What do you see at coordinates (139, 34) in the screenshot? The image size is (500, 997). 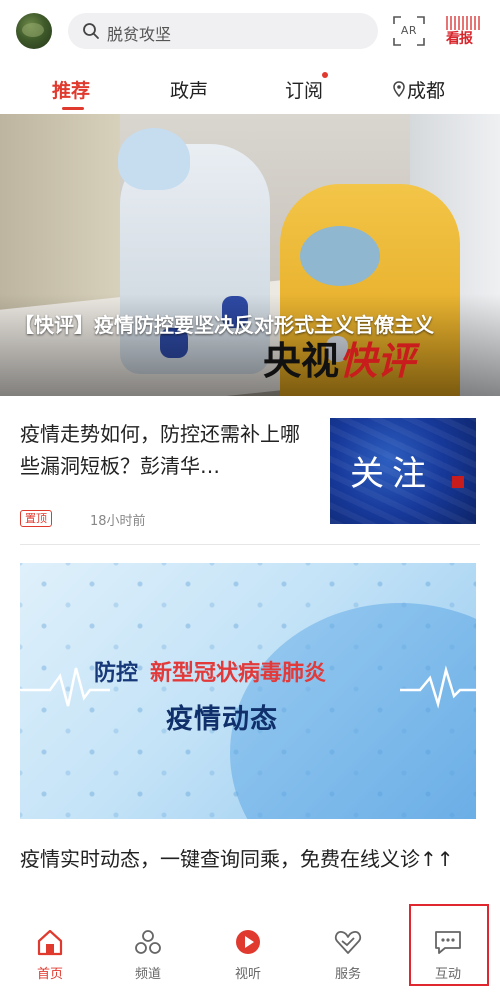 I see `search-placeholder: 脱贫攻坚` at bounding box center [139, 34].